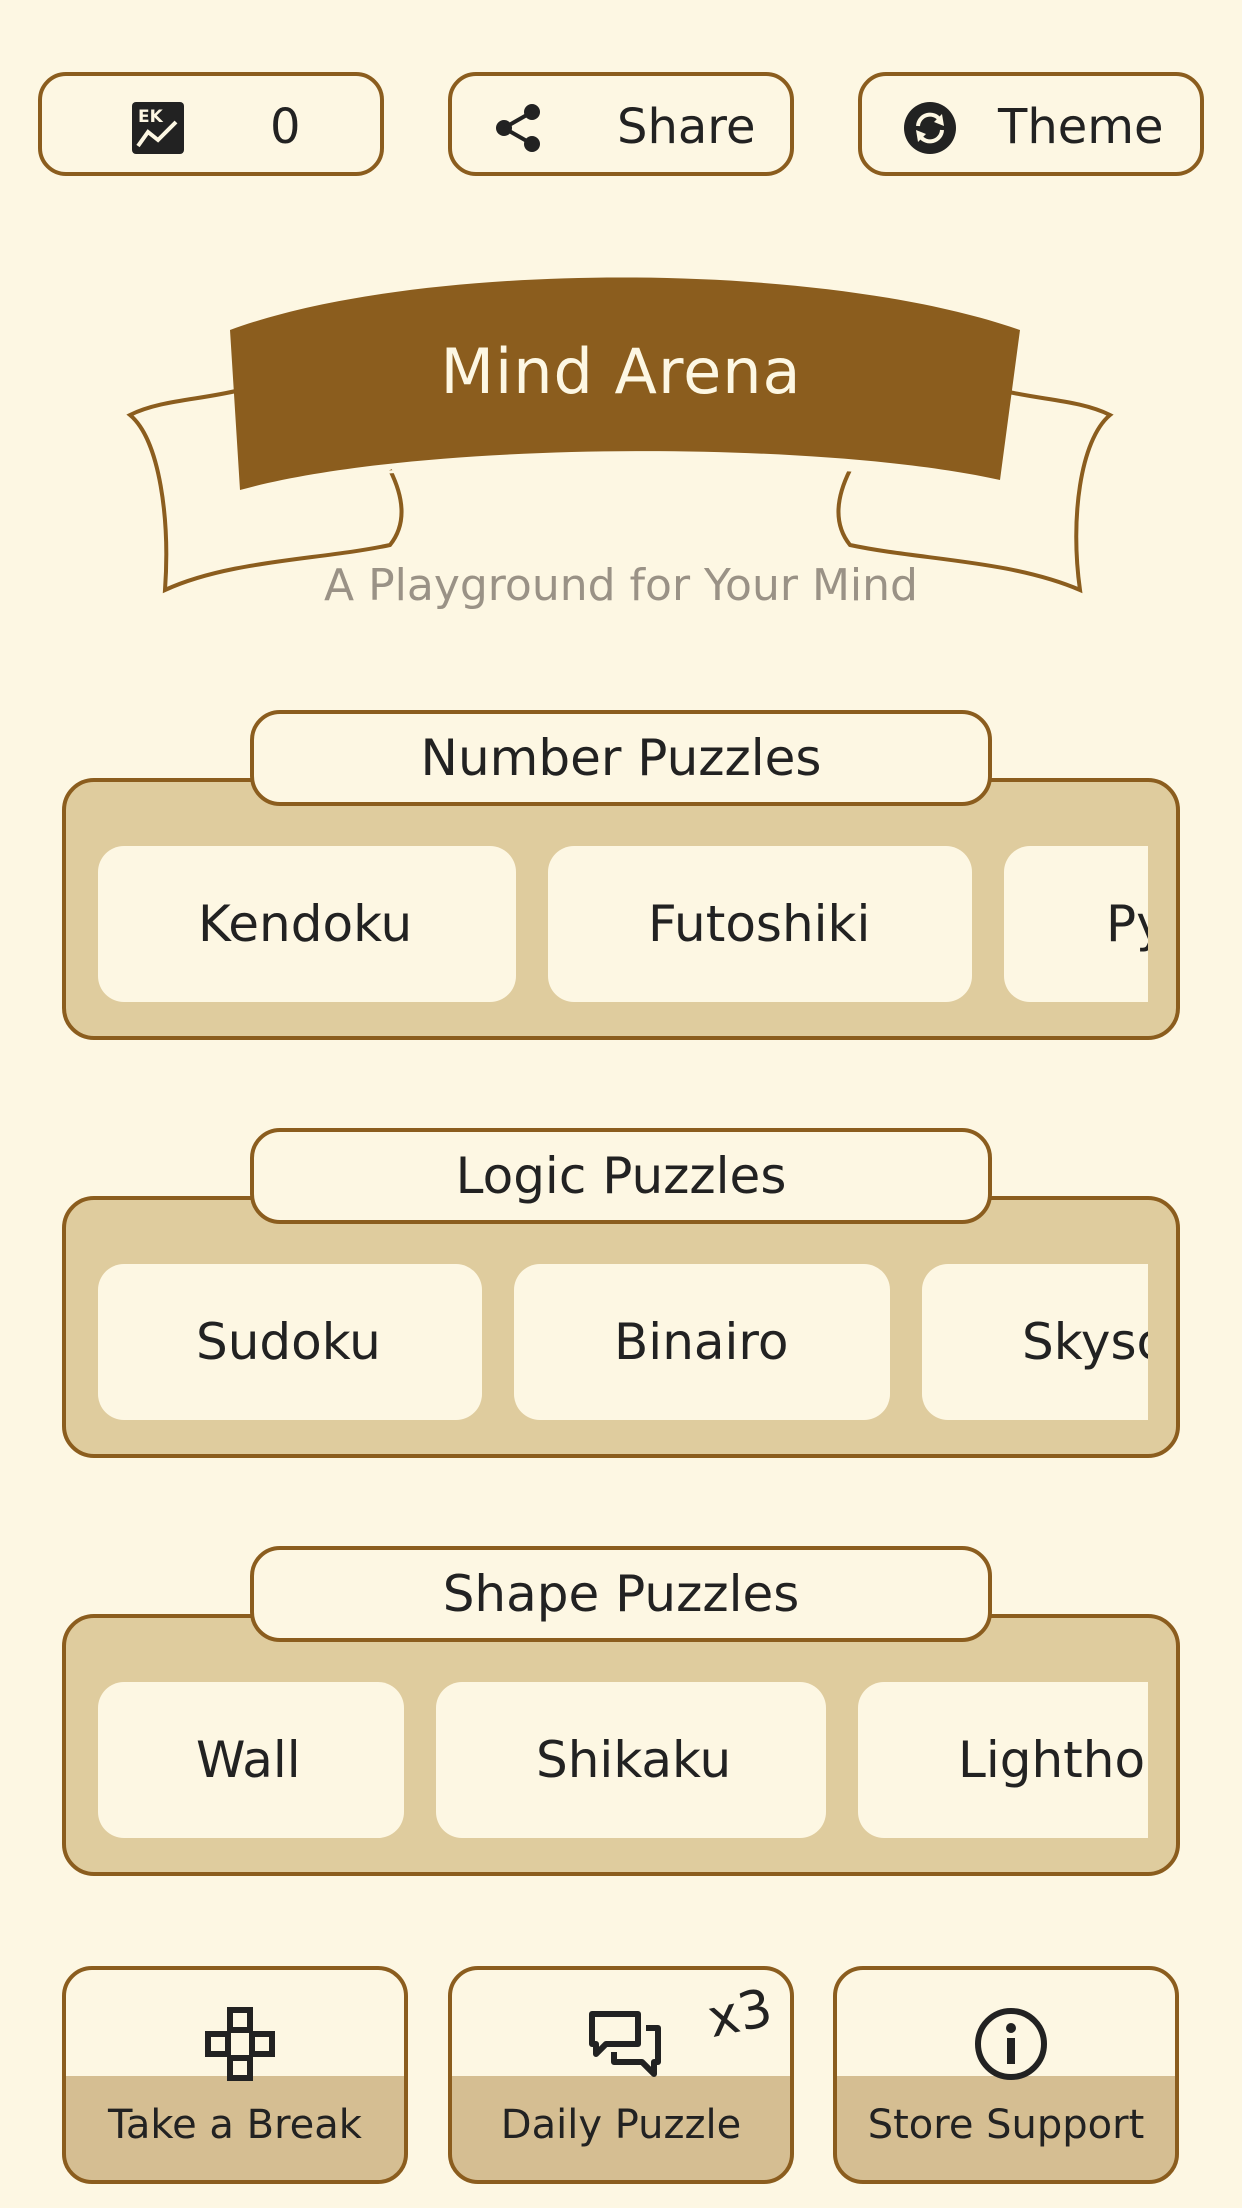 This screenshot has width=1242, height=2208. I want to click on theme-button: Theme, so click(1031, 124).